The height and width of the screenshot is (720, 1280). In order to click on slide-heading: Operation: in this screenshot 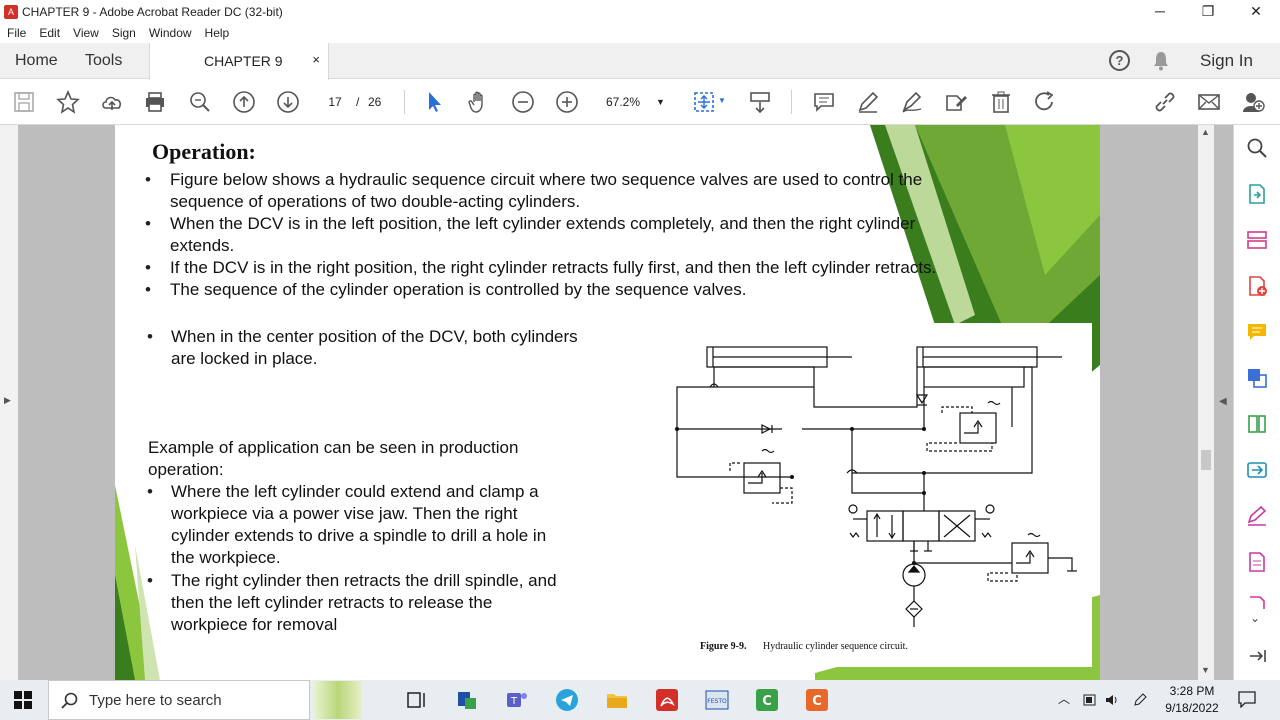, I will do `click(204, 151)`.